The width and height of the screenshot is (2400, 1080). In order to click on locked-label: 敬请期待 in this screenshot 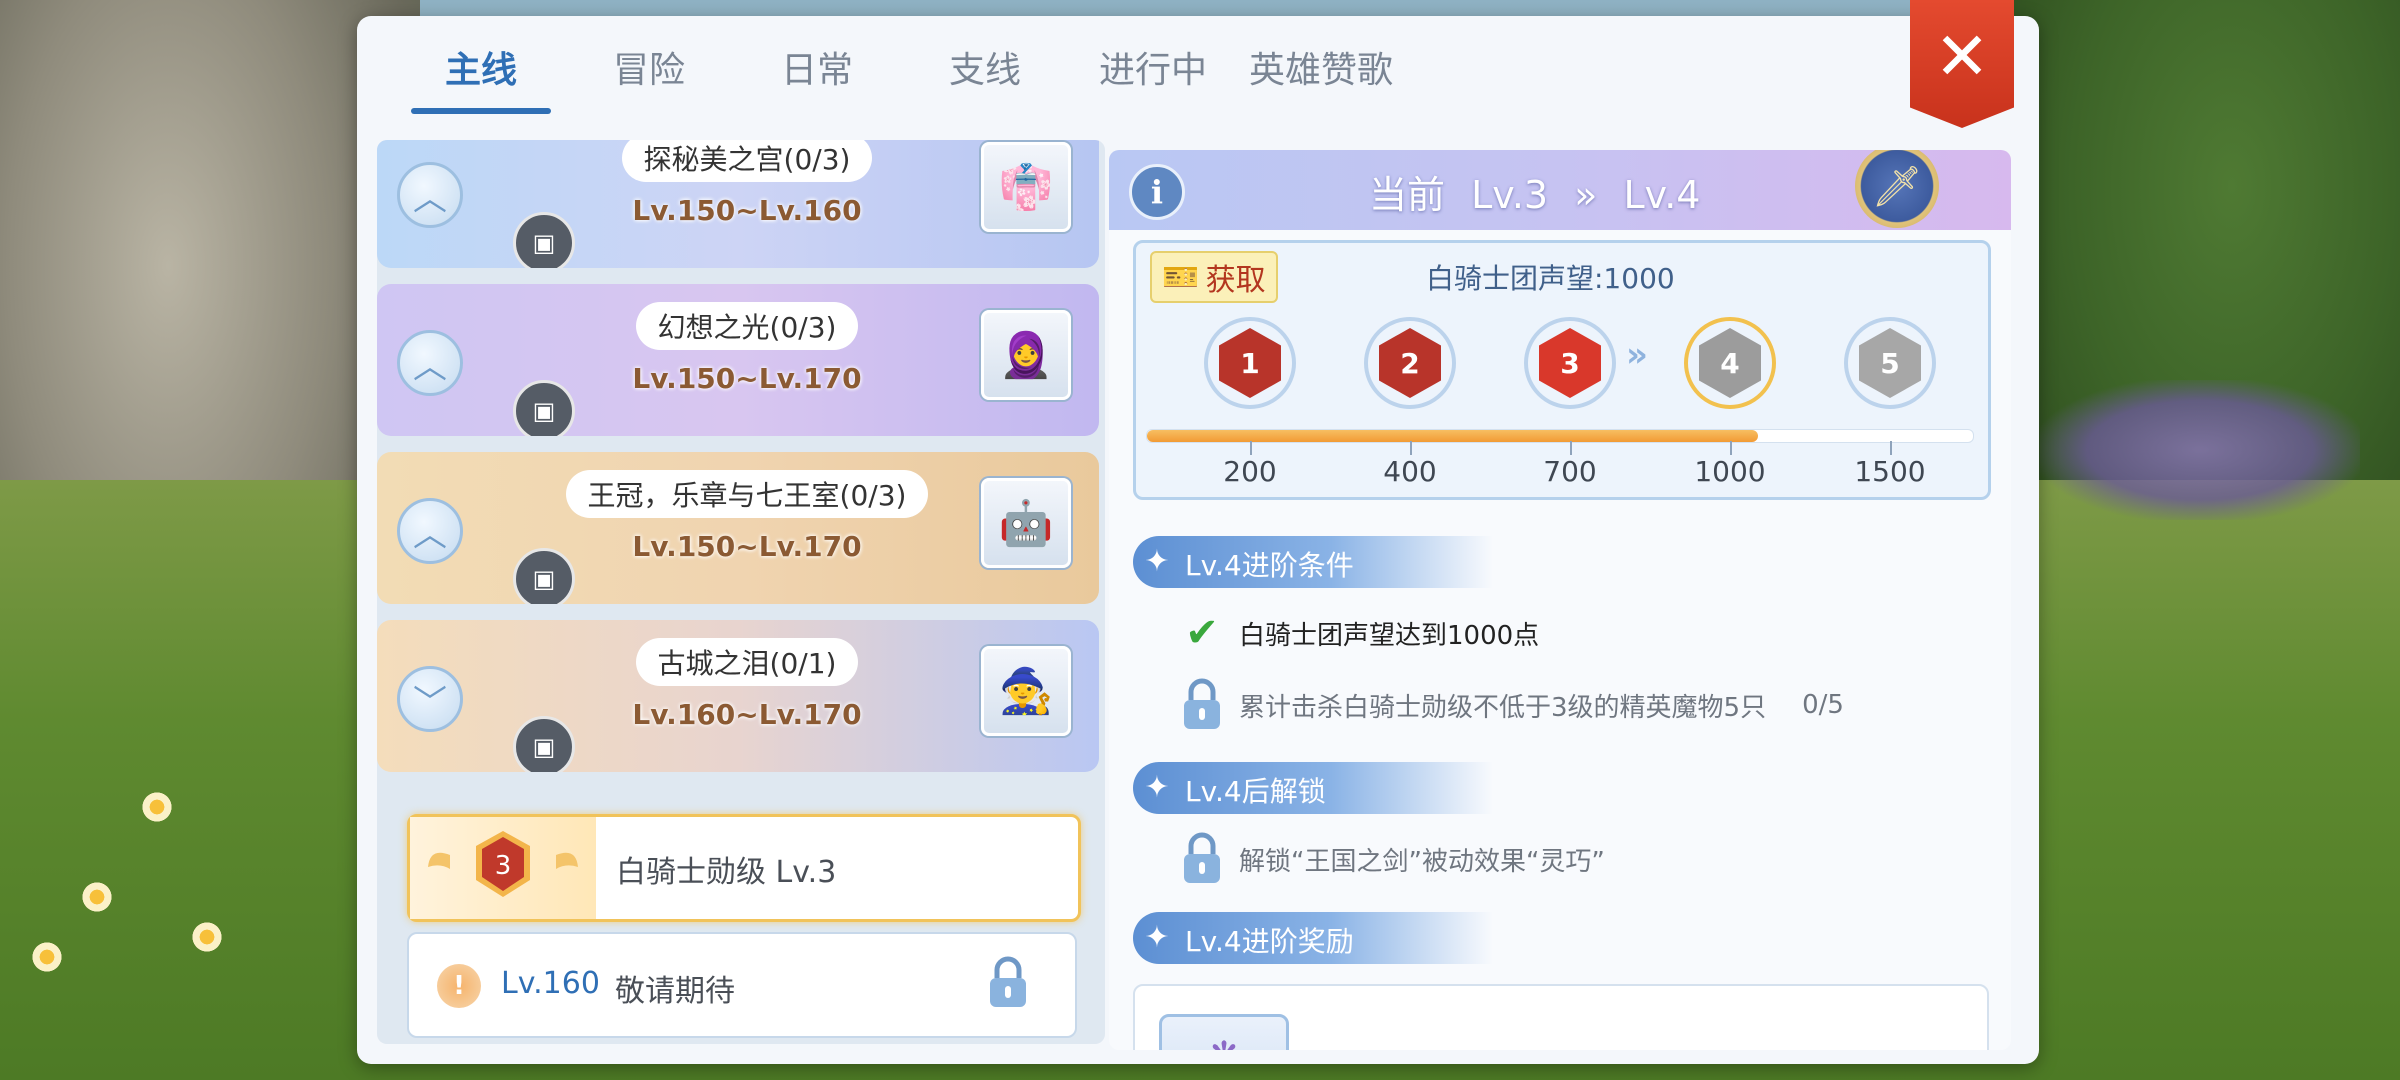, I will do `click(675, 991)`.